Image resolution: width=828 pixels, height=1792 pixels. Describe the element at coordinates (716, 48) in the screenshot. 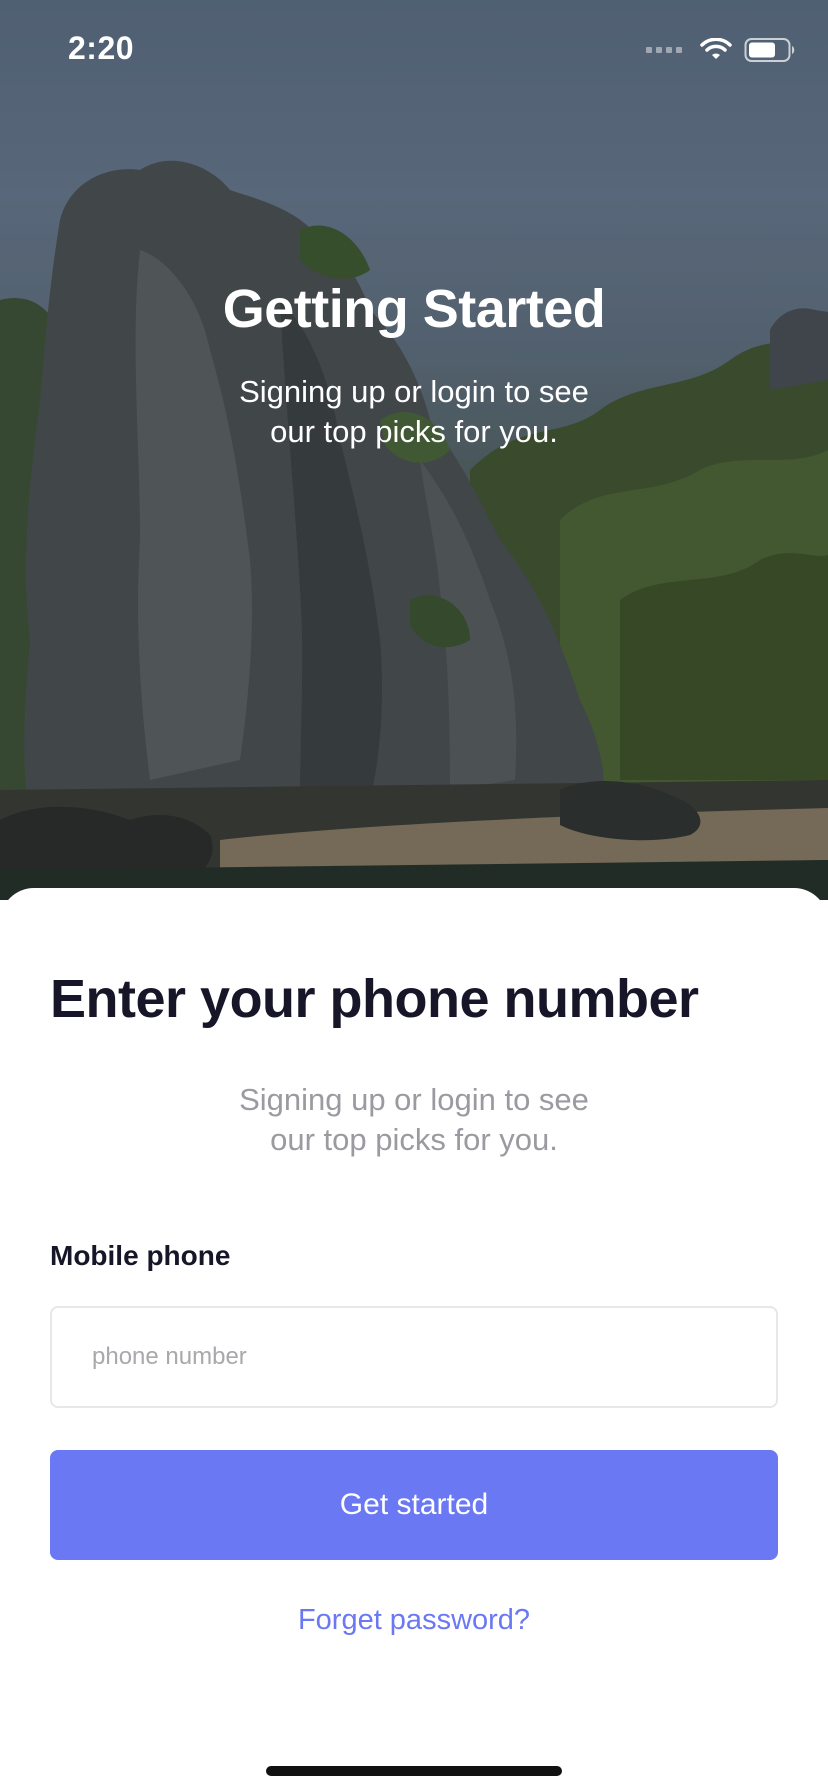

I see `wifi-icon` at that location.